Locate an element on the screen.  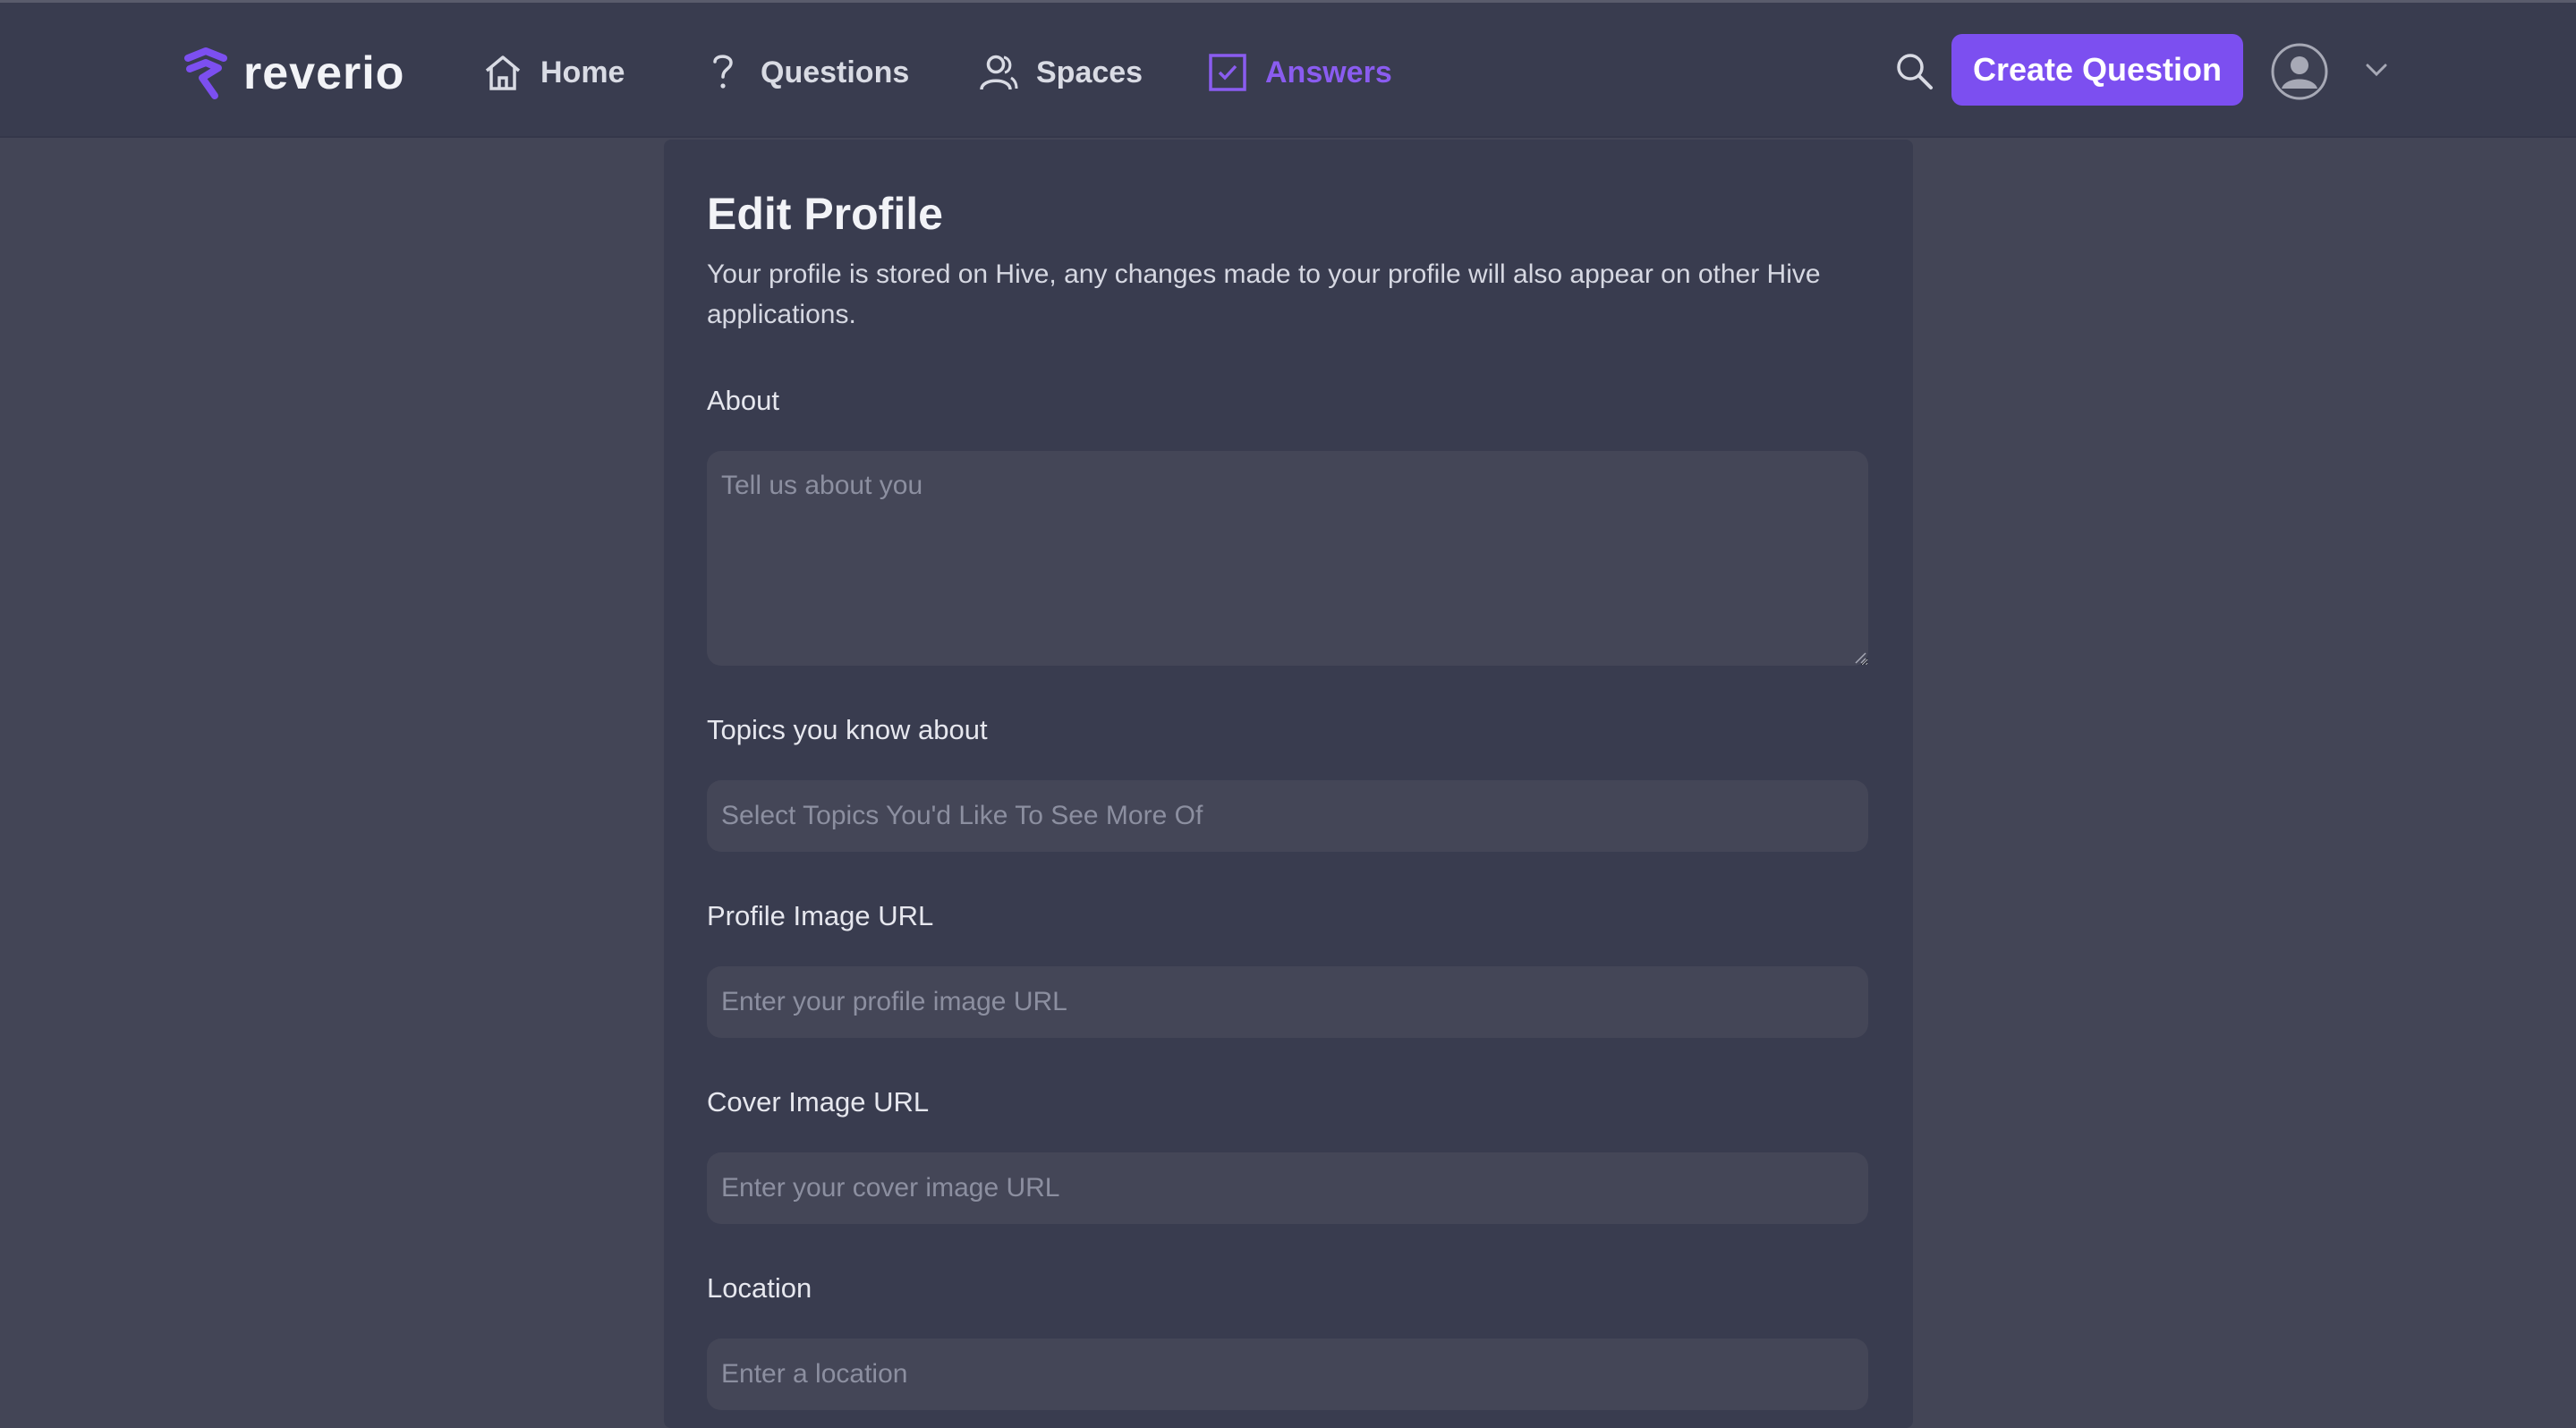
cover-image-url-input is located at coordinates (1287, 1188).